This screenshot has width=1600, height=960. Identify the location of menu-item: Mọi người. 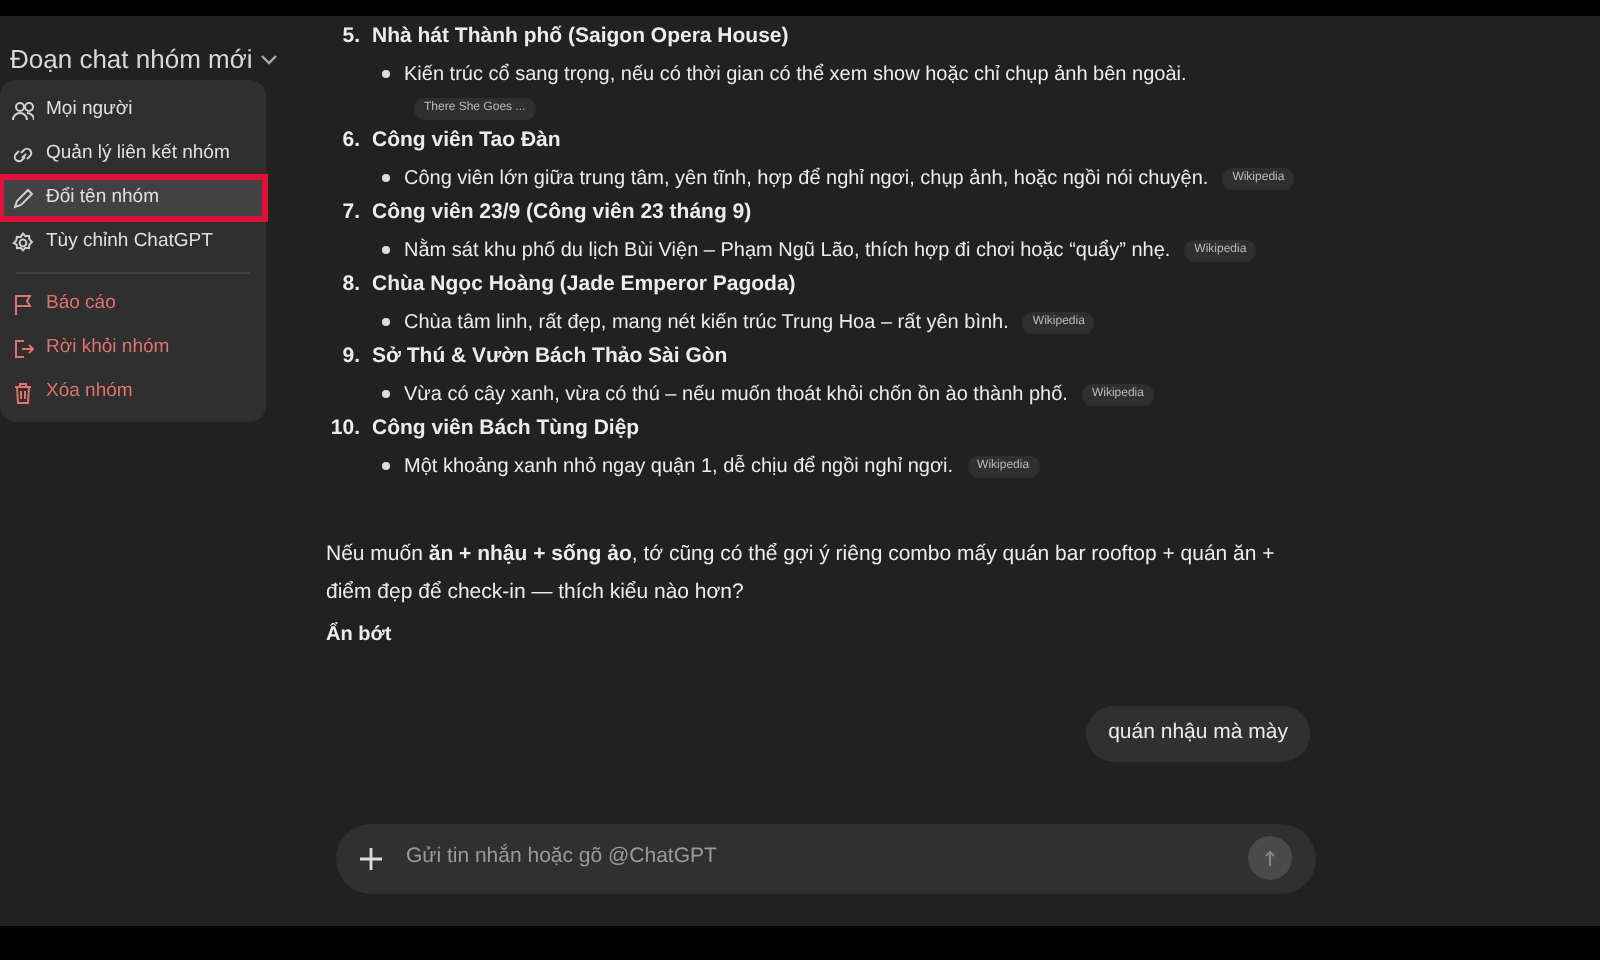
(133, 110).